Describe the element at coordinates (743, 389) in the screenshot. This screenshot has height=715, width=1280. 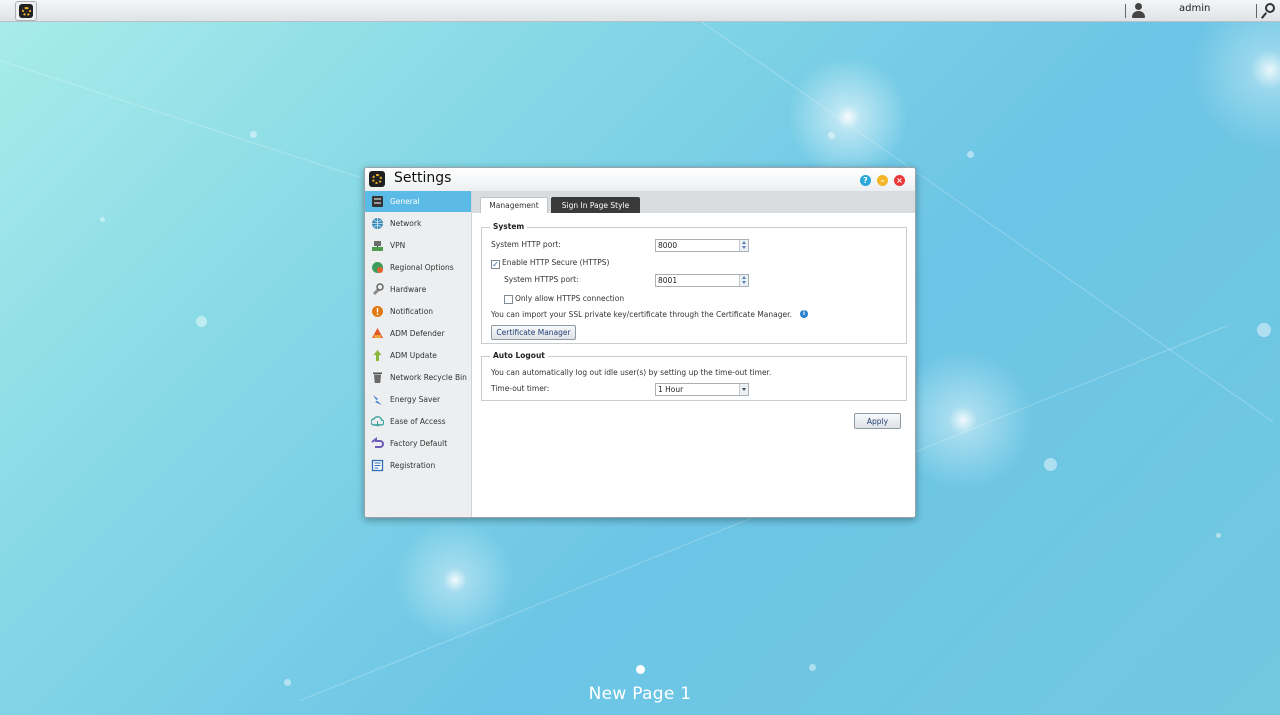
I see `chevron-down-icon` at that location.